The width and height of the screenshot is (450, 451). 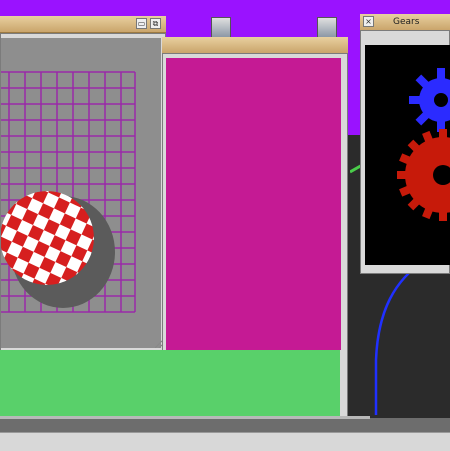 What do you see at coordinates (407, 155) in the screenshot?
I see `gears-canvas` at bounding box center [407, 155].